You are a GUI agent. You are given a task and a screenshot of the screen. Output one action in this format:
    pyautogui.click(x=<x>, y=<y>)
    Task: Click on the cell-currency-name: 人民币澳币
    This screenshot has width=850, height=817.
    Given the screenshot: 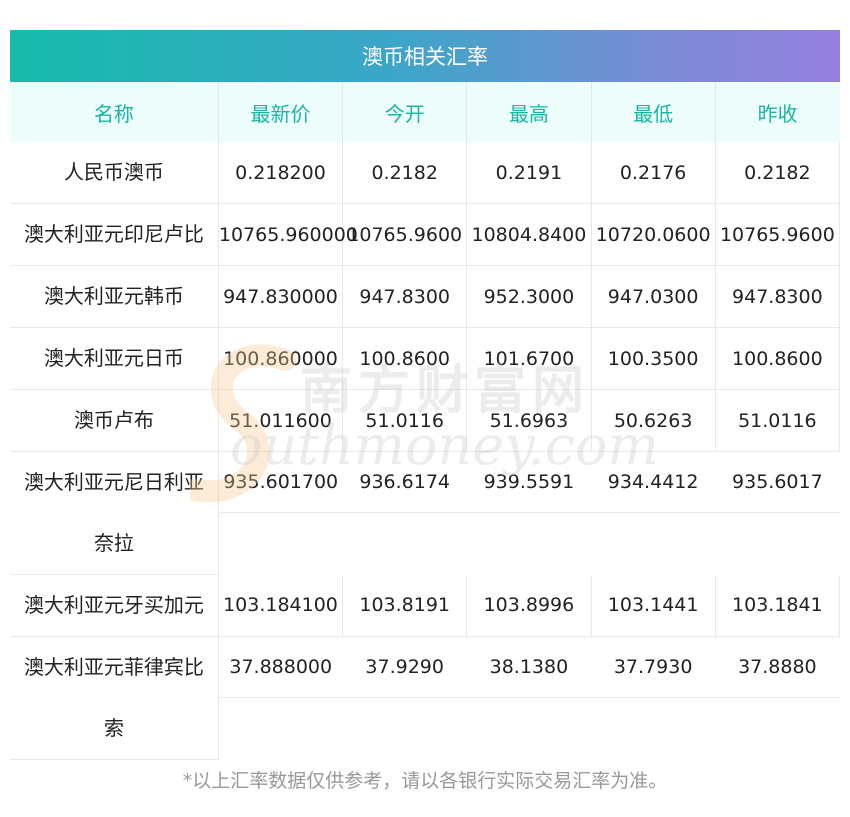 What is the action you would take?
    pyautogui.click(x=114, y=173)
    